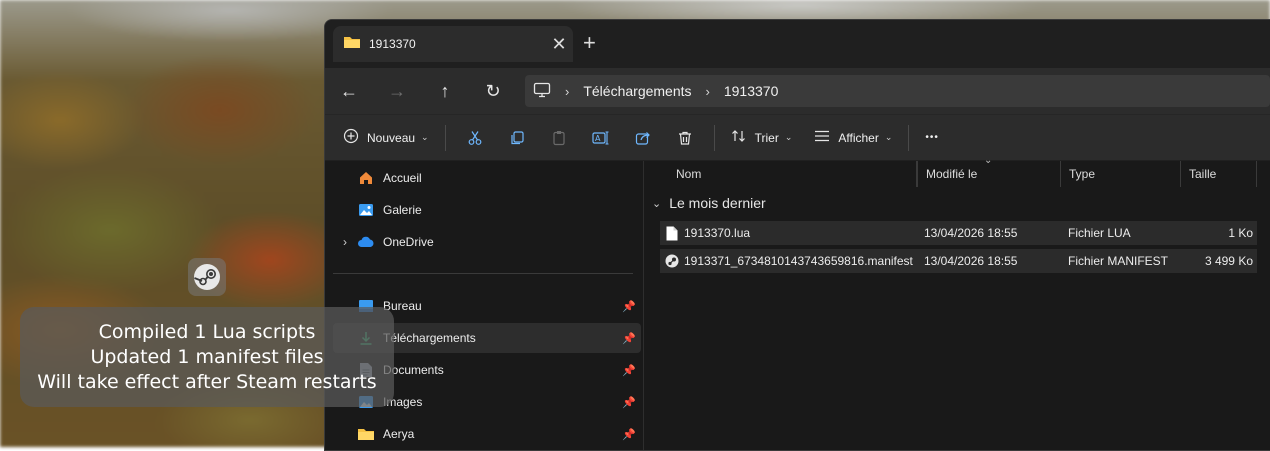  I want to click on sidebar-item-label: Galerie, so click(402, 210).